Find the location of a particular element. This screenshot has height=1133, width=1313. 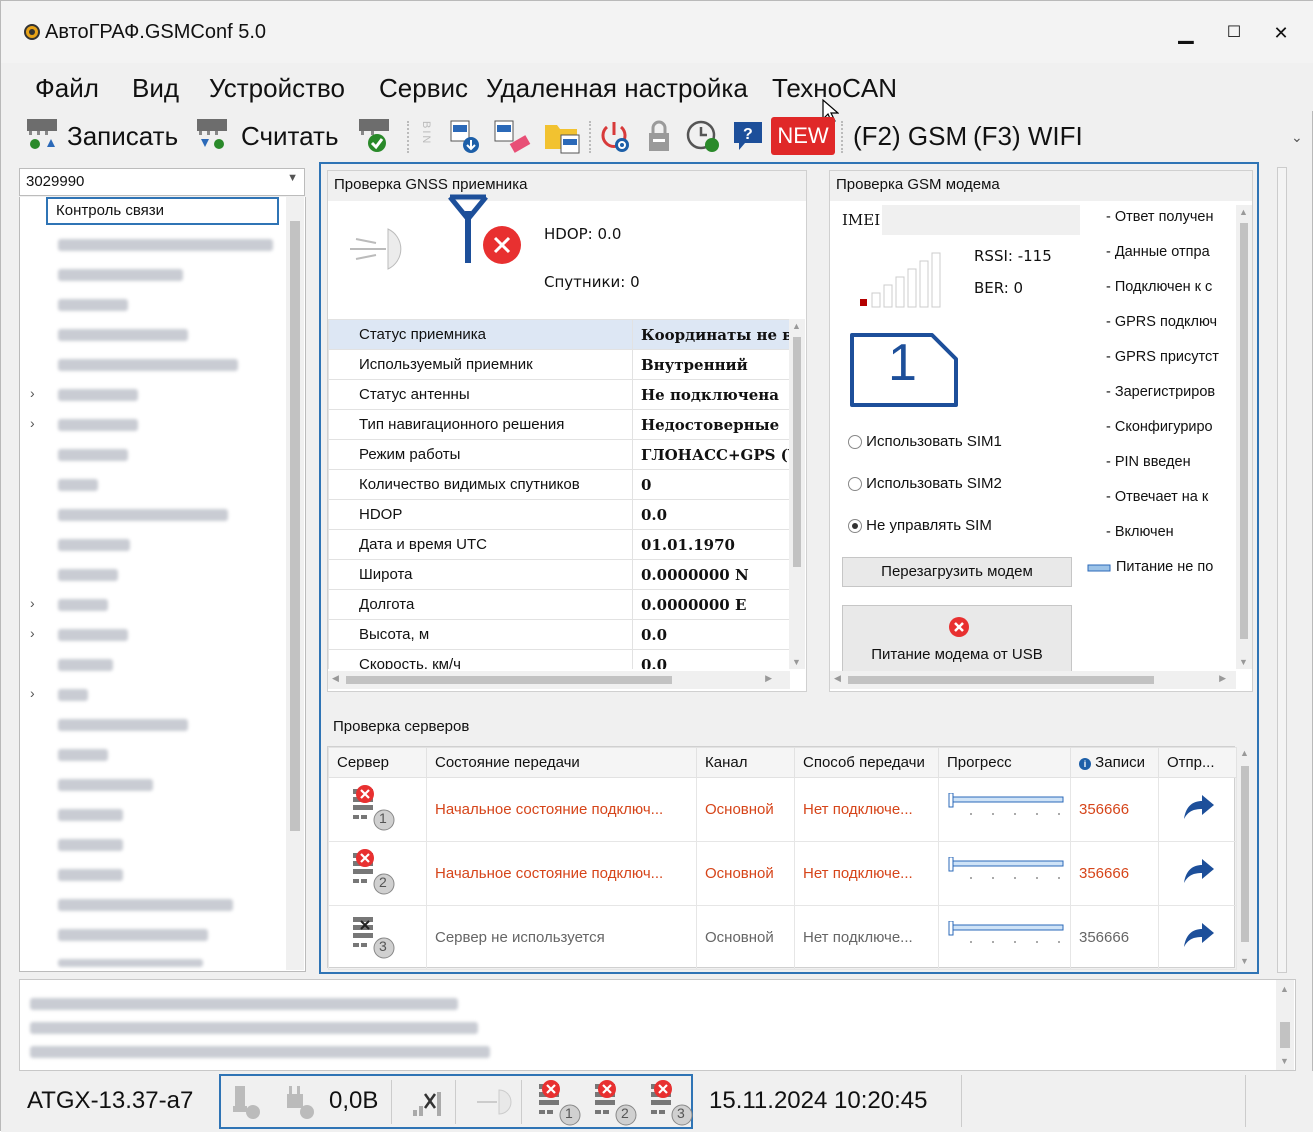

gsm-hscrollbar: ◀ ▶ is located at coordinates (1033, 680).